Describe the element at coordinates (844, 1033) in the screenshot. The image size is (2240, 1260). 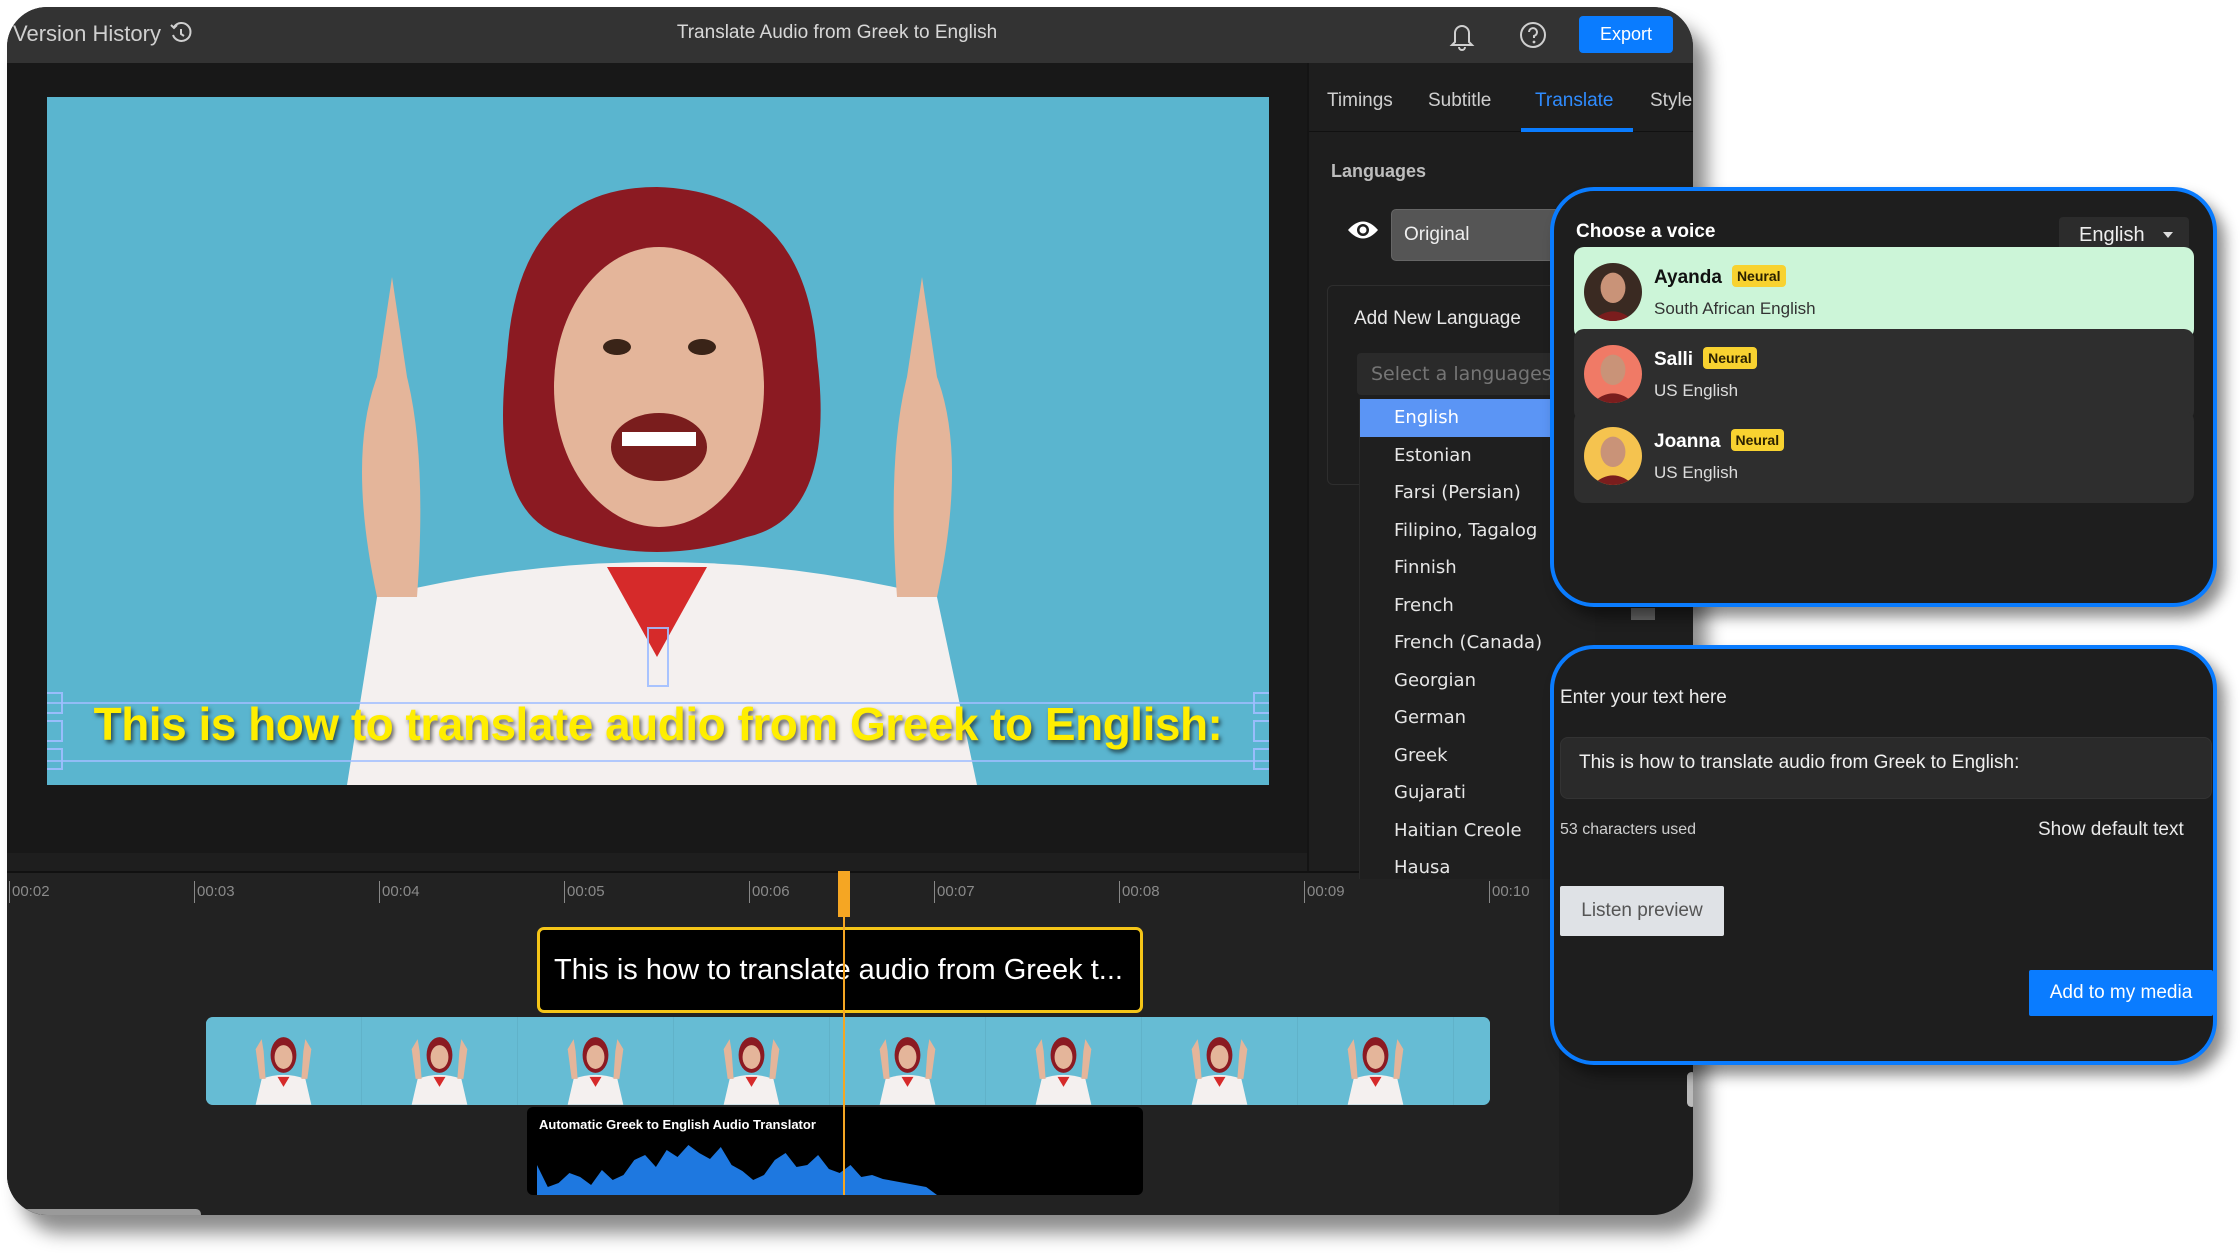
I see `playhead-line` at that location.